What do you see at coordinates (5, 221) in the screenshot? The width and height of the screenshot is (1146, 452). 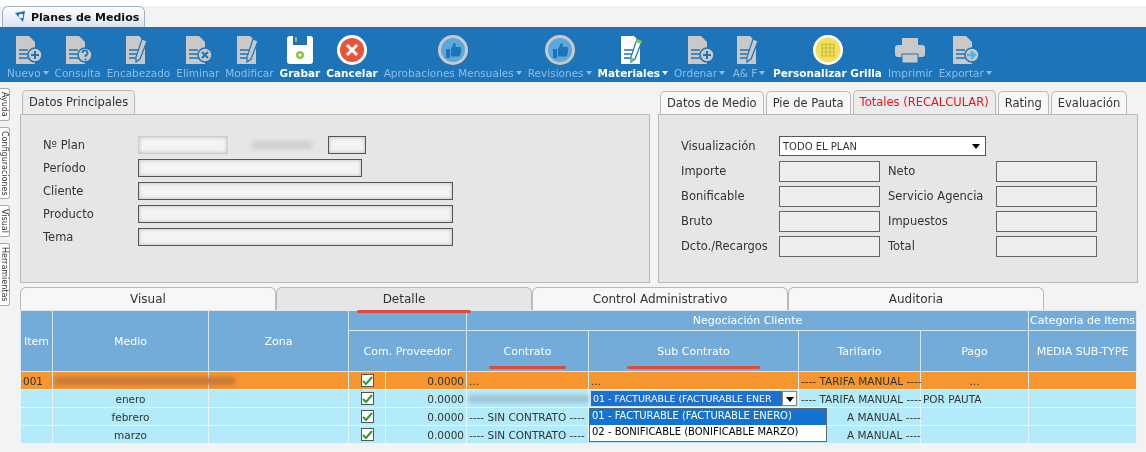 I see `side-tab: Visual` at bounding box center [5, 221].